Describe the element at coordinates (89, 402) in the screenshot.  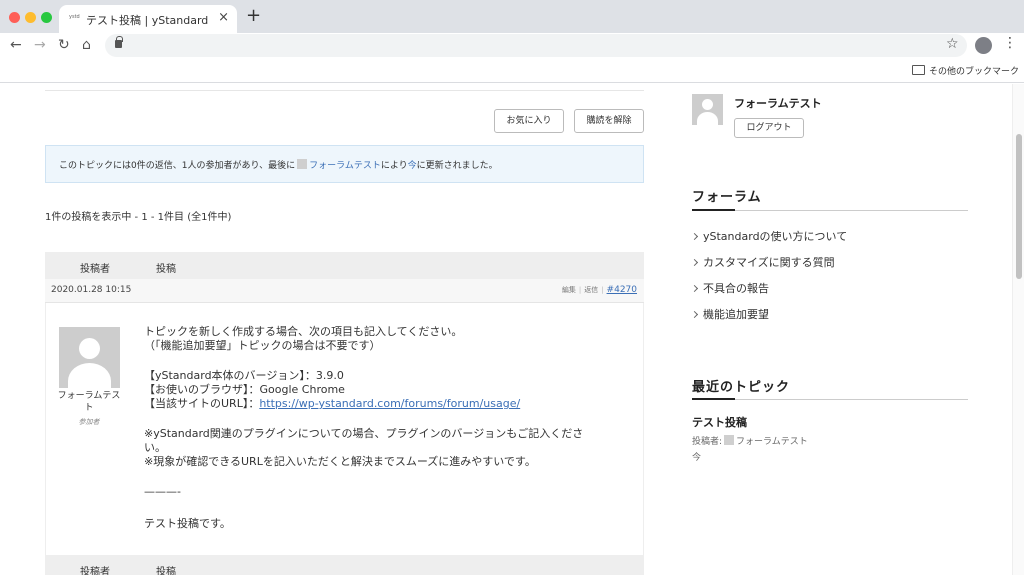
I see `author-name-link: フォーラムテスト` at that location.